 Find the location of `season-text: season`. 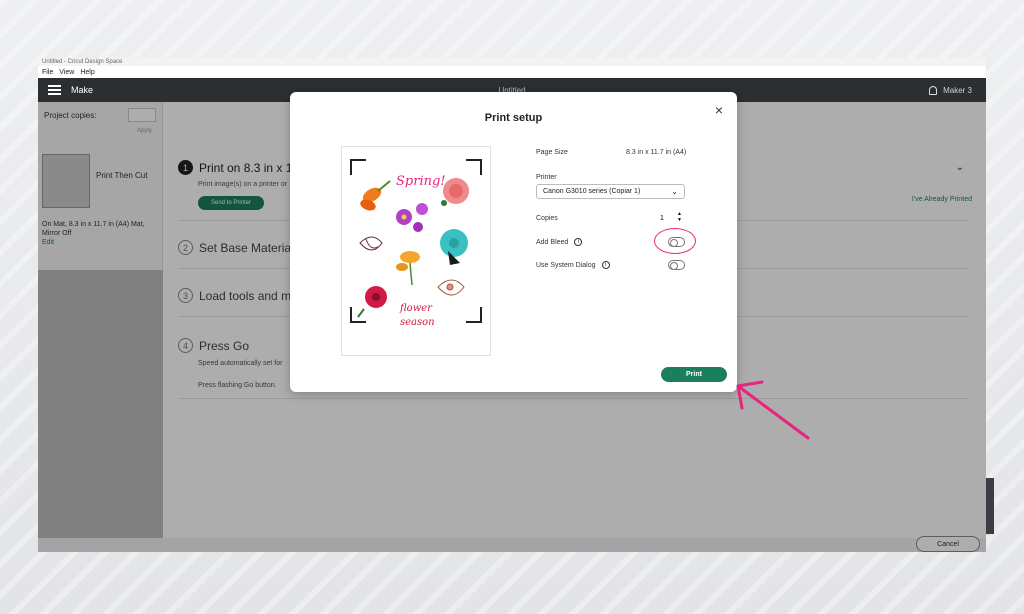

season-text: season is located at coordinates (417, 322).